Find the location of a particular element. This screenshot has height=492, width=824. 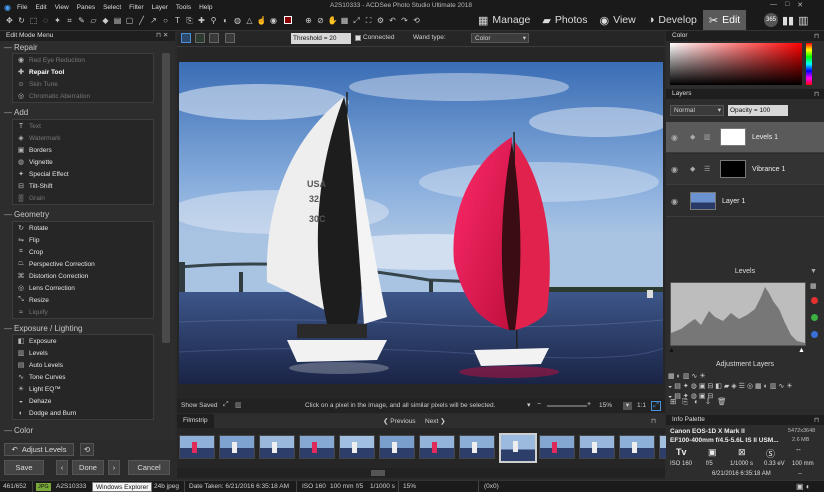

mode-photos: ▰ Photos is located at coordinates (564, 20).